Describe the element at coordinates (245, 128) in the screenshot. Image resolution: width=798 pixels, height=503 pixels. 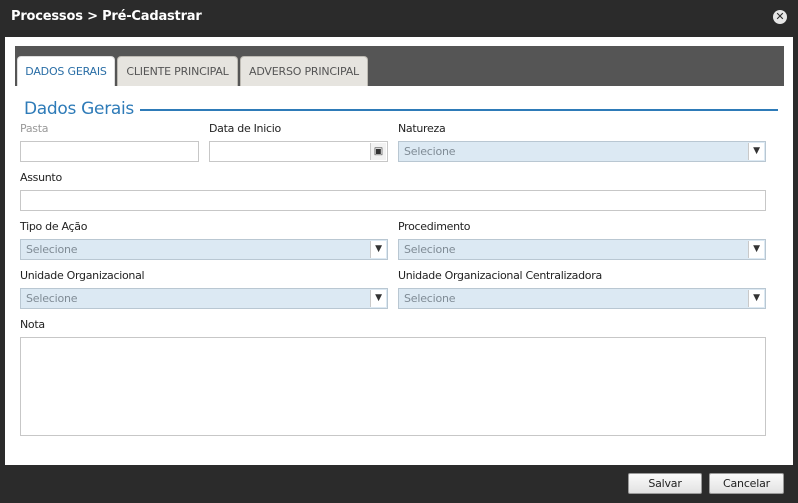
I see `data-inicio-label: Data de Inicio` at that location.